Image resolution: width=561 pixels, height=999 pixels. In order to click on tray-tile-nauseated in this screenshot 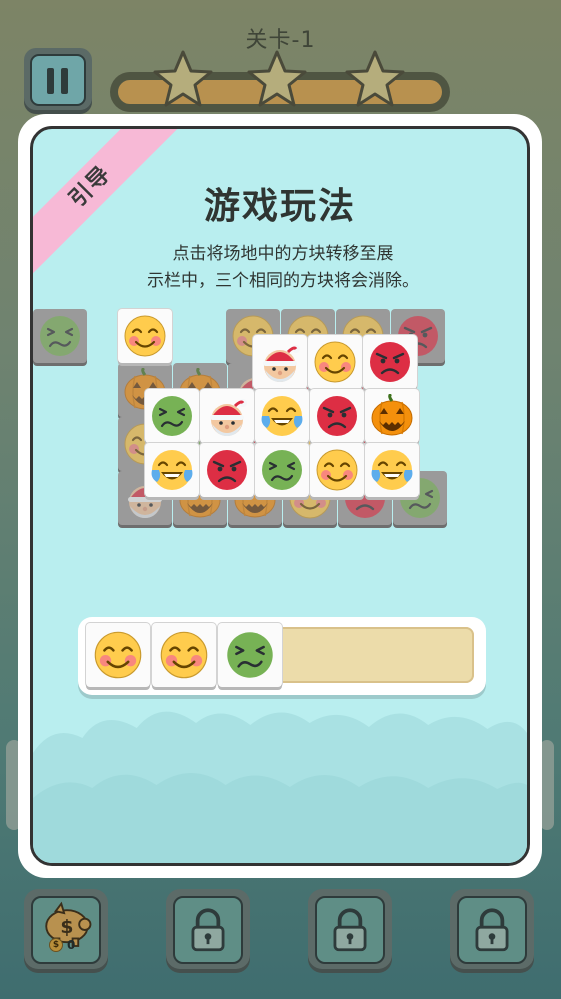, I will do `click(250, 655)`.